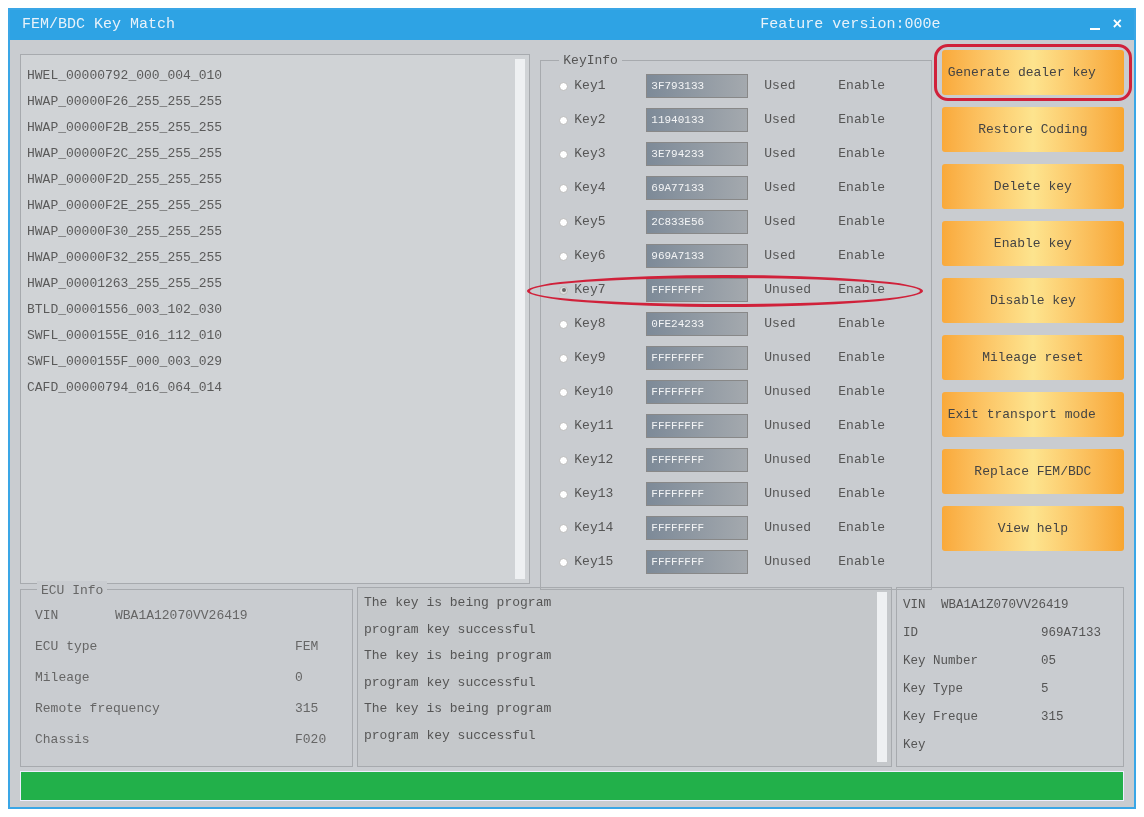  What do you see at coordinates (1048, 661) in the screenshot?
I see `field-value: 05` at bounding box center [1048, 661].